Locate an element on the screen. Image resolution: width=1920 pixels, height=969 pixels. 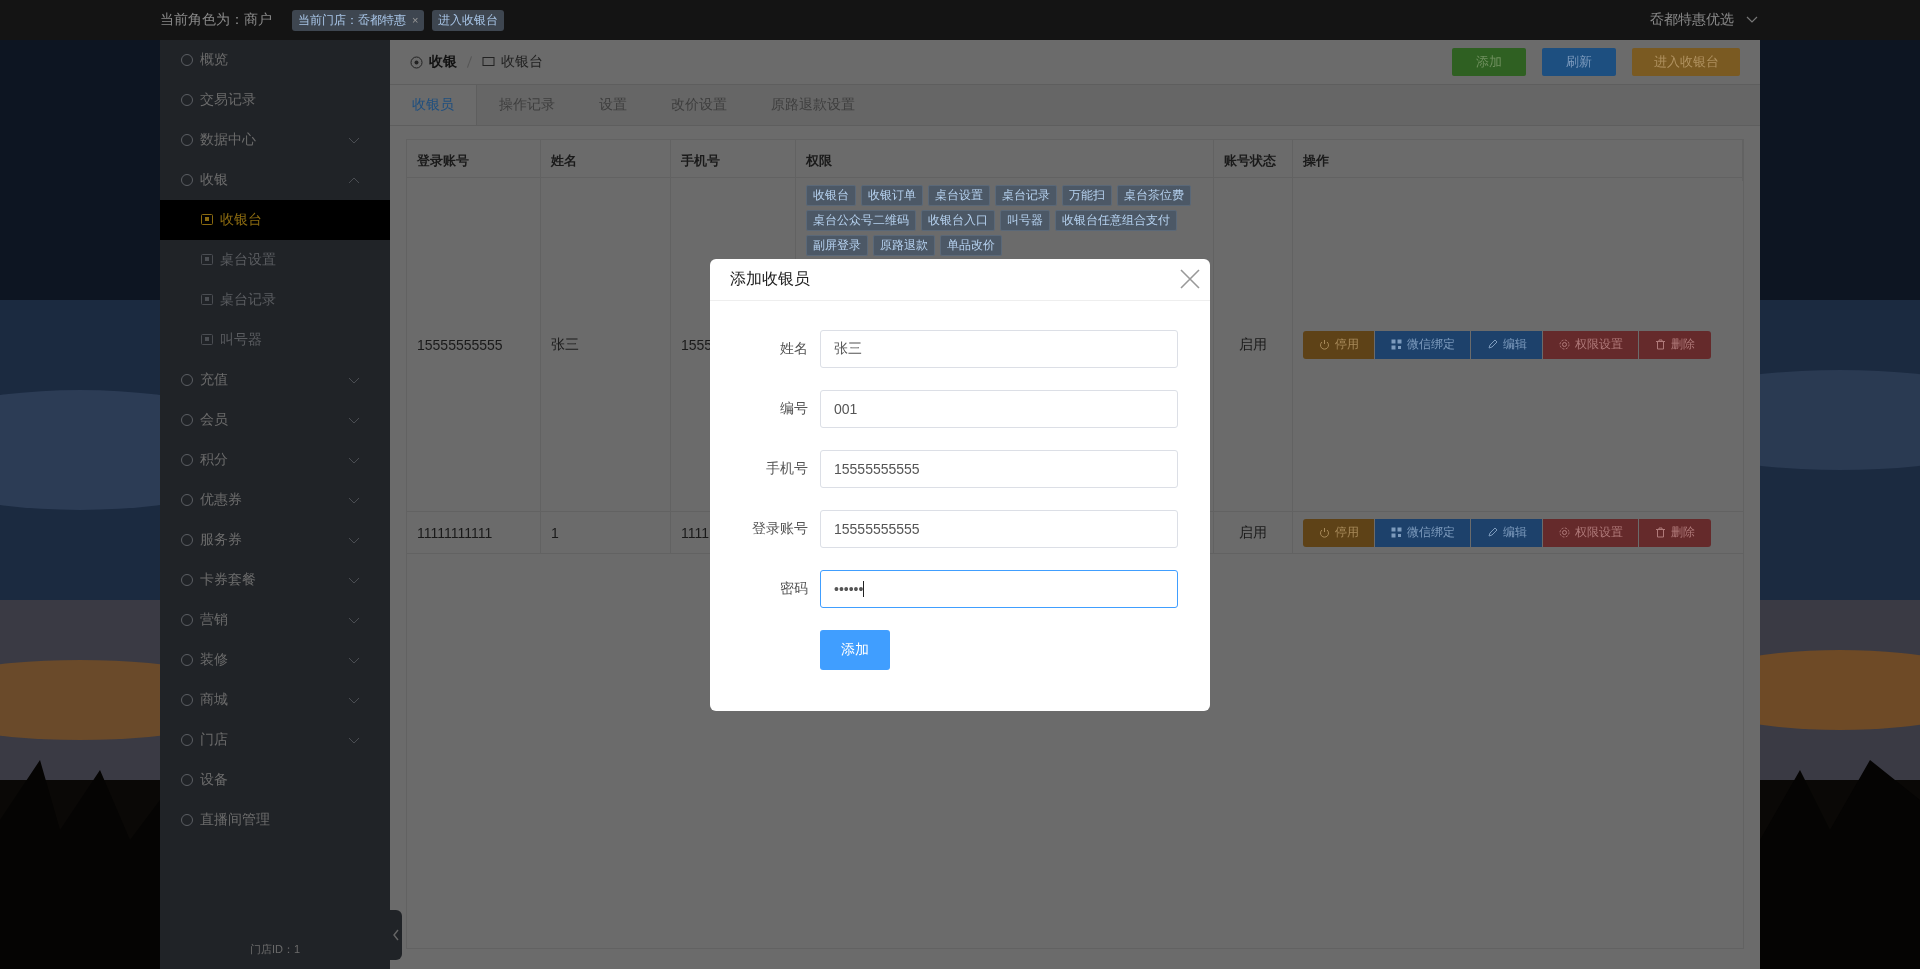
permission-tag: 收银台 is located at coordinates (831, 195).